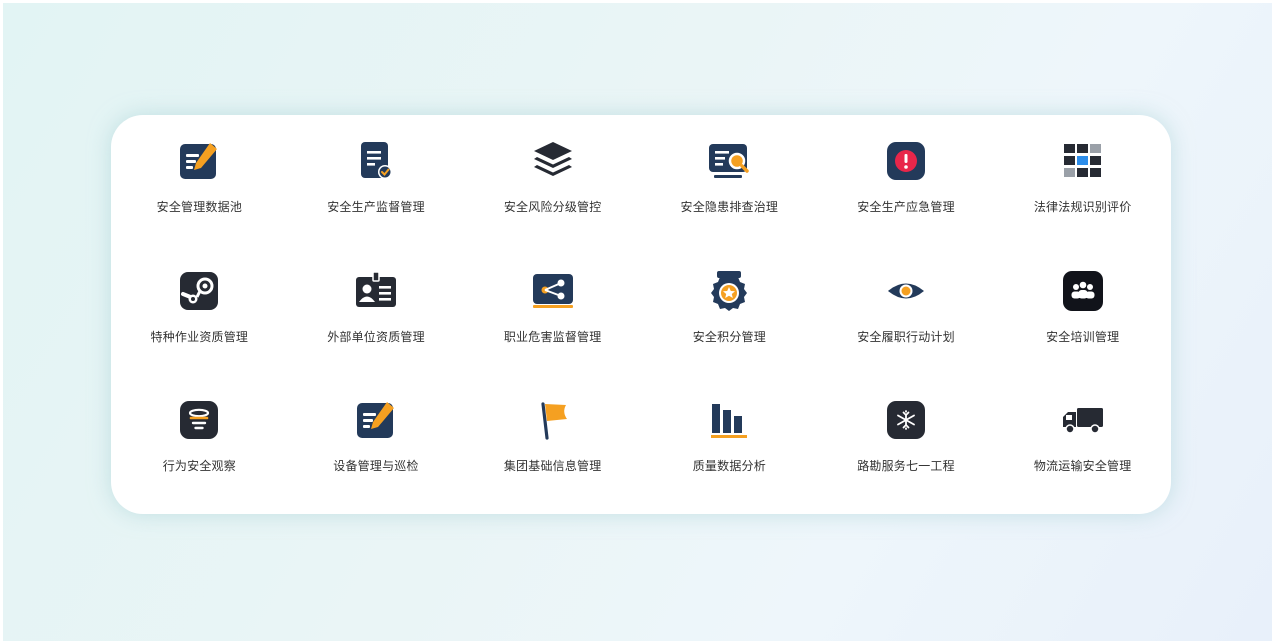 The width and height of the screenshot is (1272, 641). Describe the element at coordinates (376, 449) in the screenshot. I see `module-equipment-inspection: 设备管理与巡检` at that location.